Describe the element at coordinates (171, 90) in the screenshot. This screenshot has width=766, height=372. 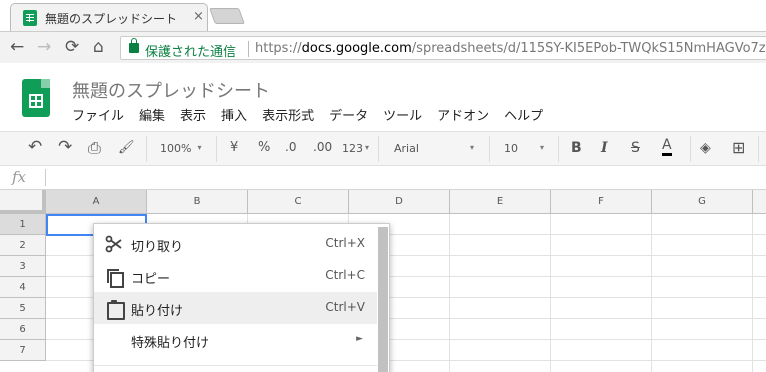
I see `doc-title: 無題のスプレッドシート` at that location.